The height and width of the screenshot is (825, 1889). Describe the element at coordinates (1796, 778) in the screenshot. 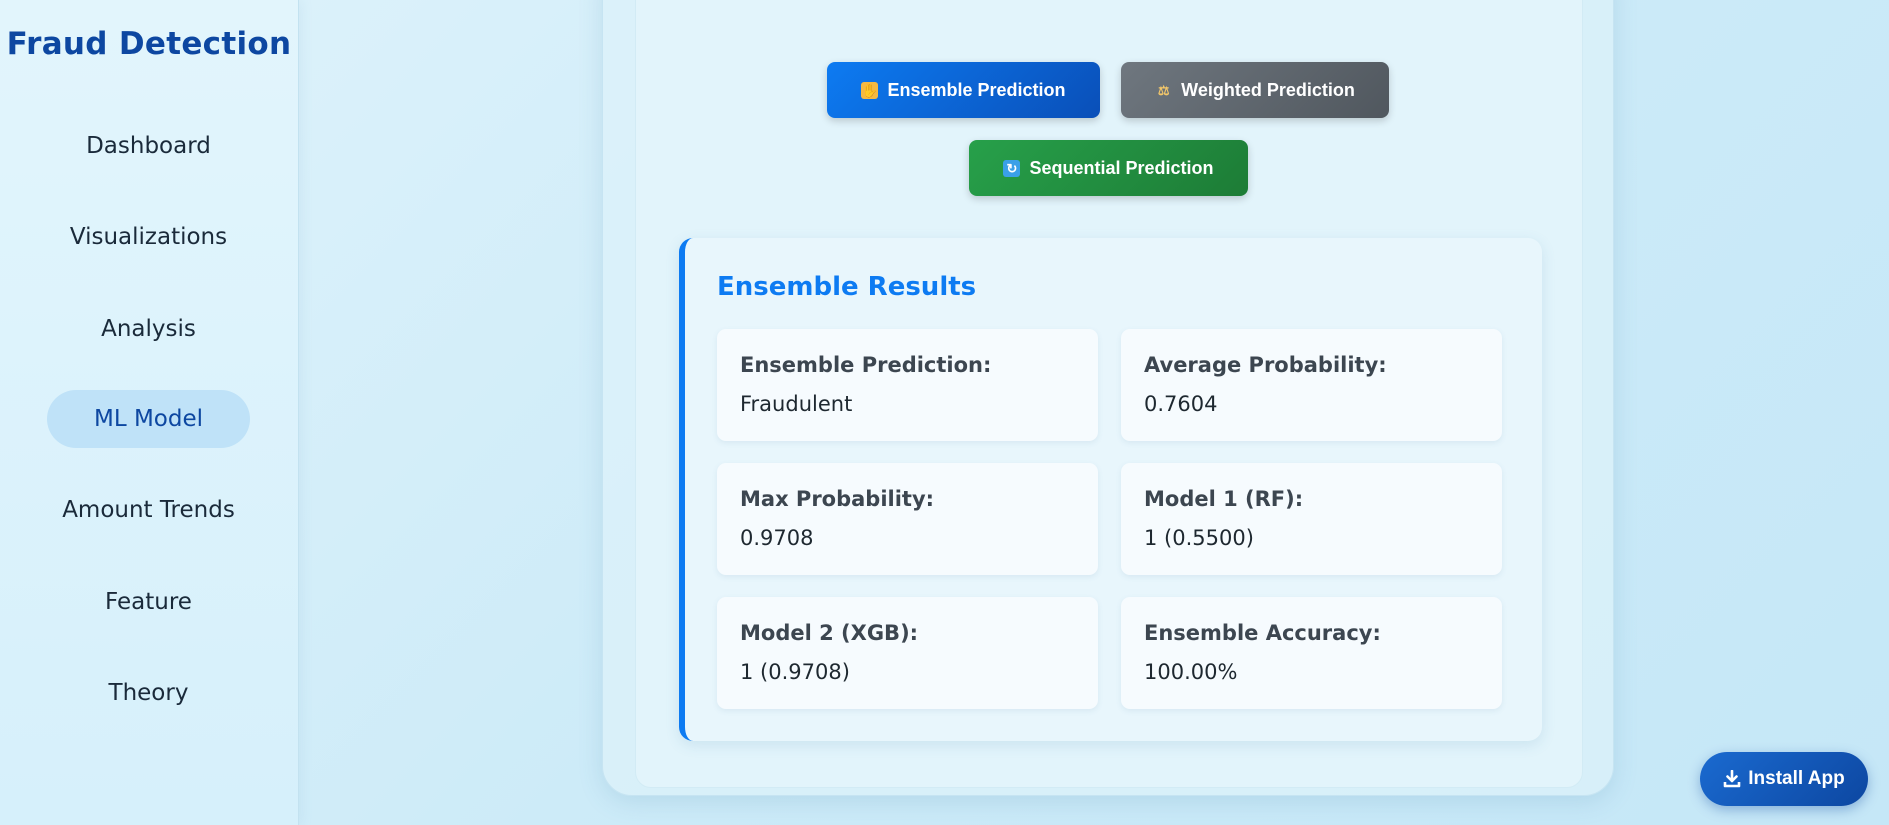

I see `install-app-label: Install App` at that location.